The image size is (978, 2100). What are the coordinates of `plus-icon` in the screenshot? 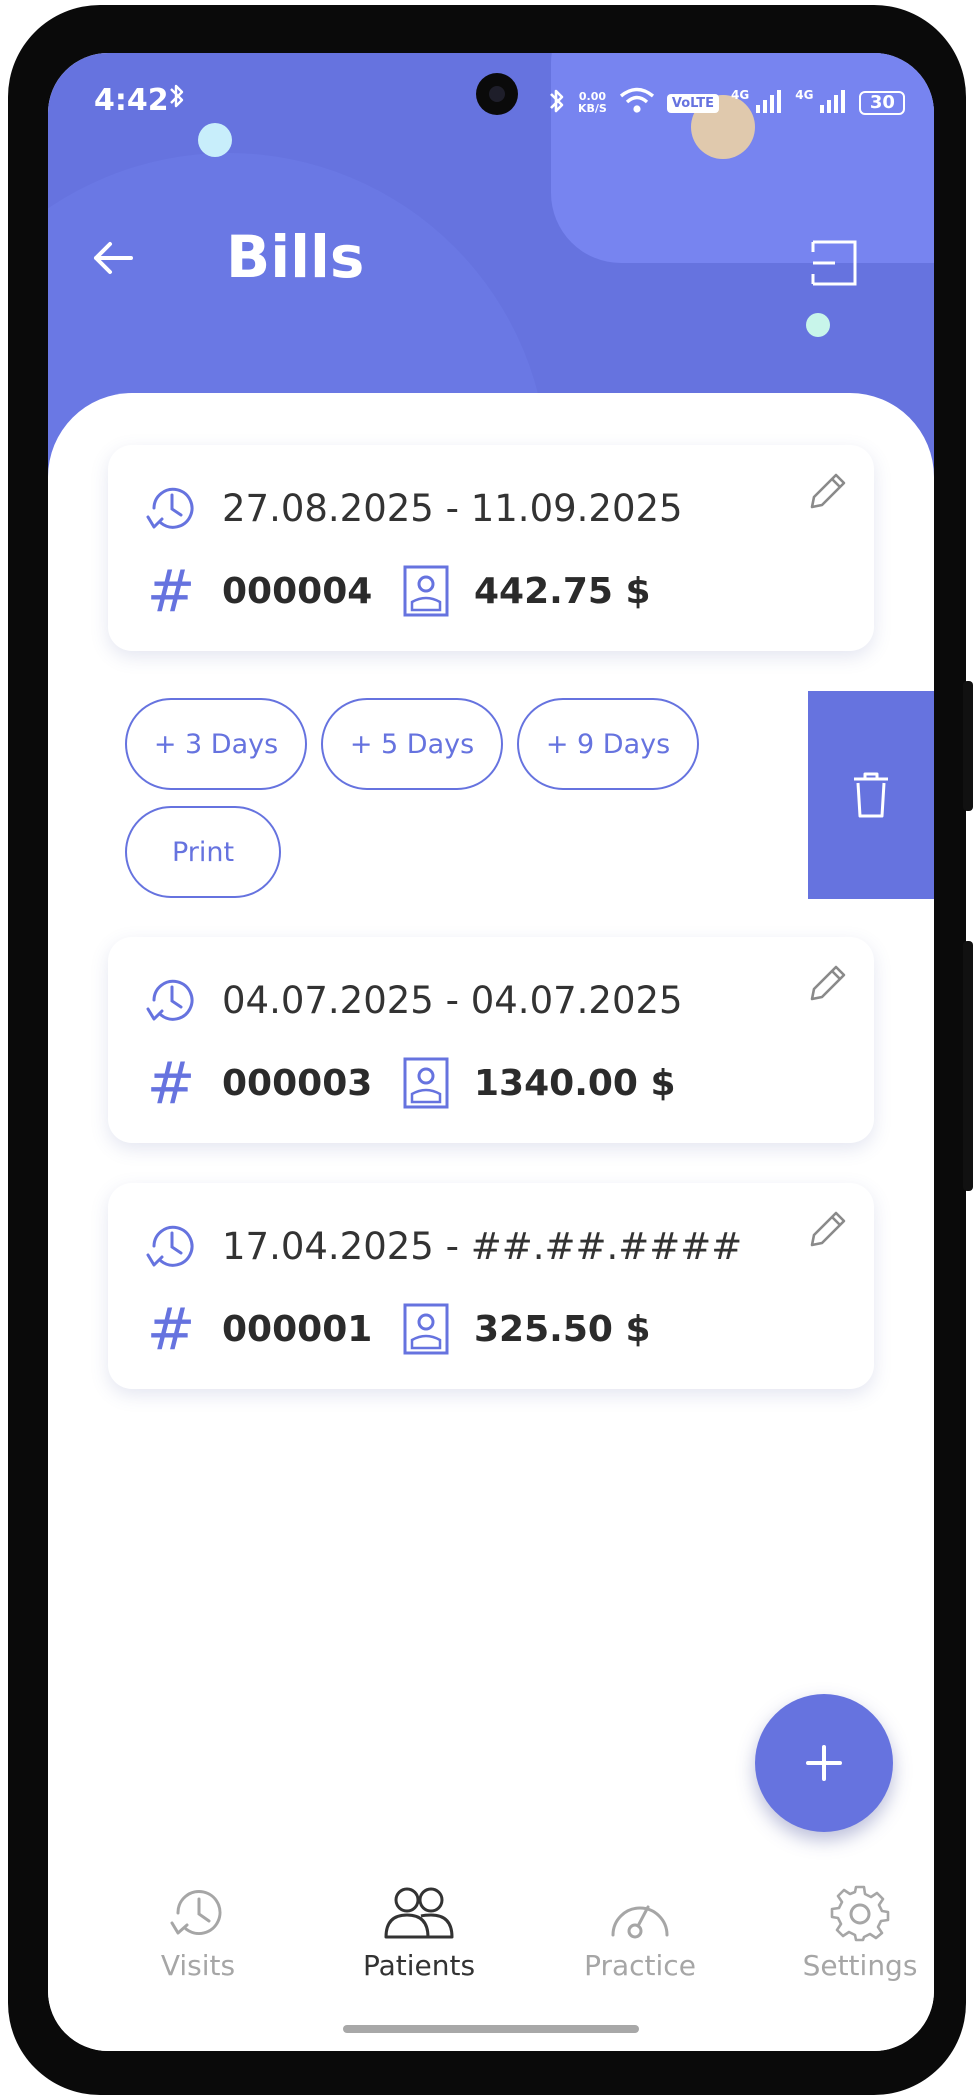 It's located at (824, 1763).